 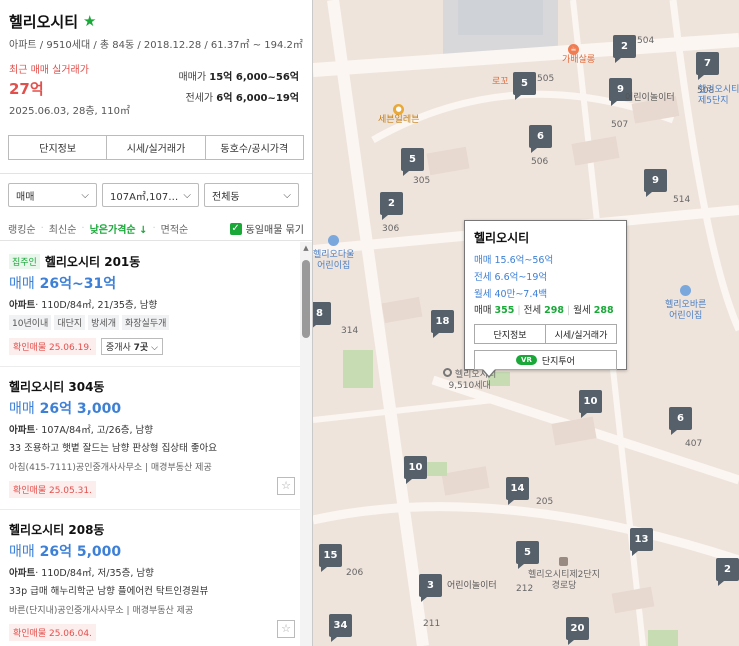 I want to click on chevron-down-icon: ⌵, so click(x=287, y=195).